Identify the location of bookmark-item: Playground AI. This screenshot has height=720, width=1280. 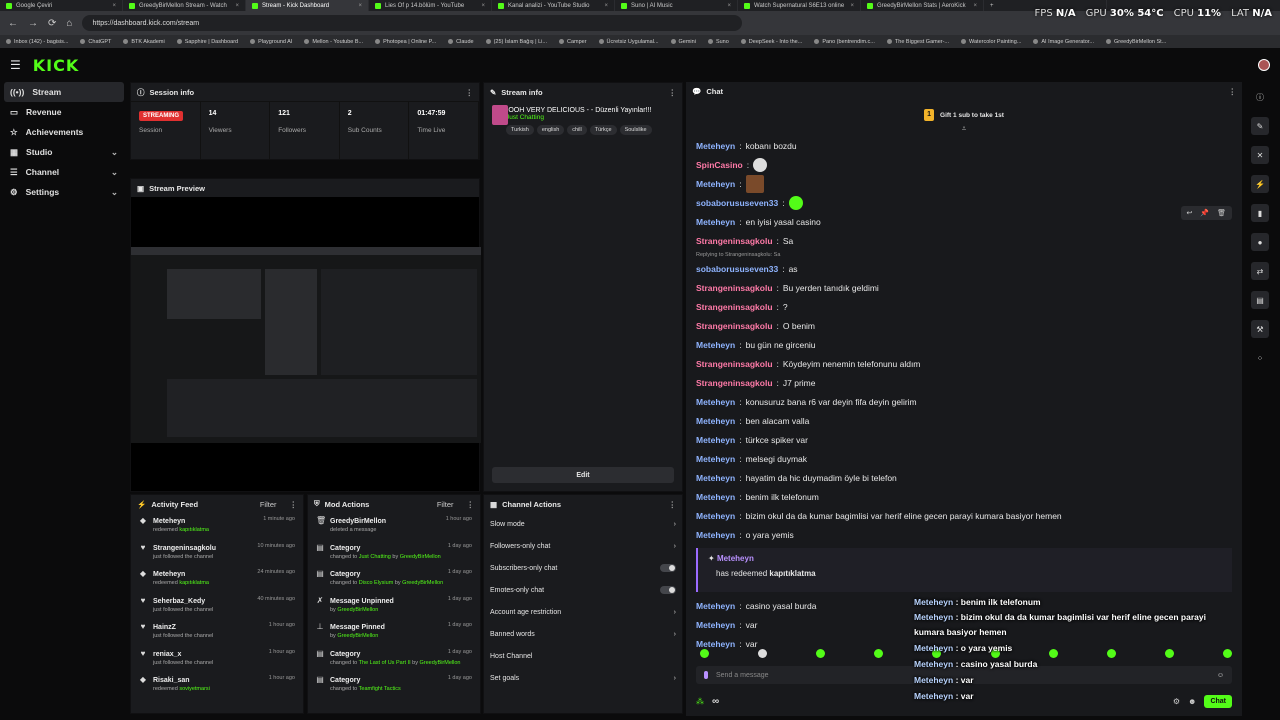
(271, 42).